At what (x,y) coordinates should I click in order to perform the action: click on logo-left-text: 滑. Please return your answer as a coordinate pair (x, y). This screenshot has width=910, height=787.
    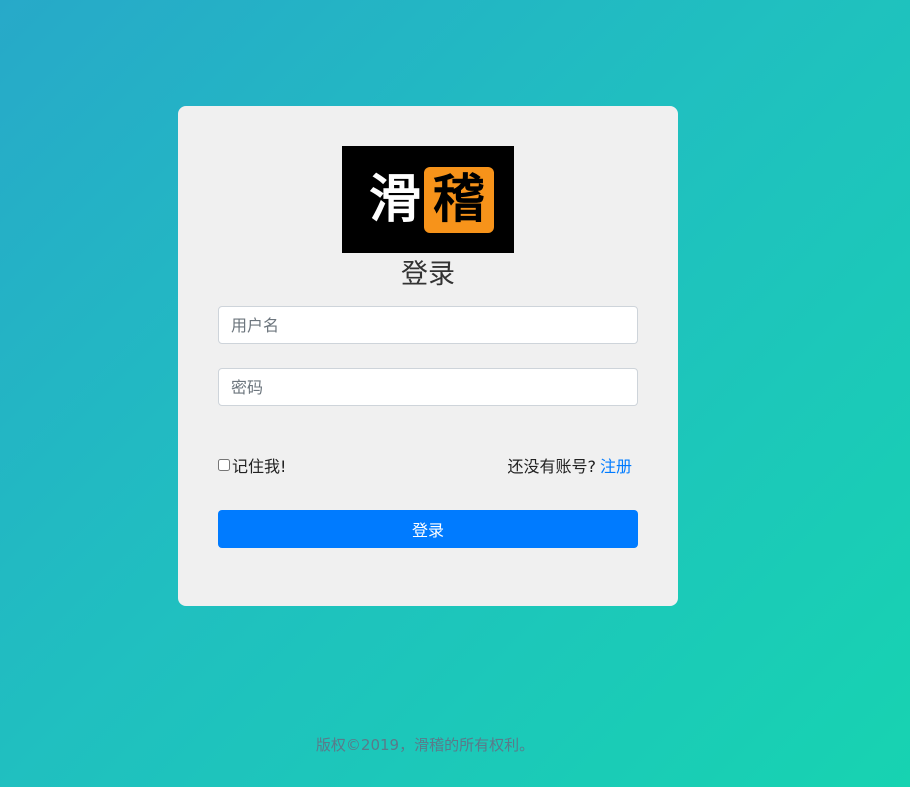
    Looking at the image, I should click on (394, 199).